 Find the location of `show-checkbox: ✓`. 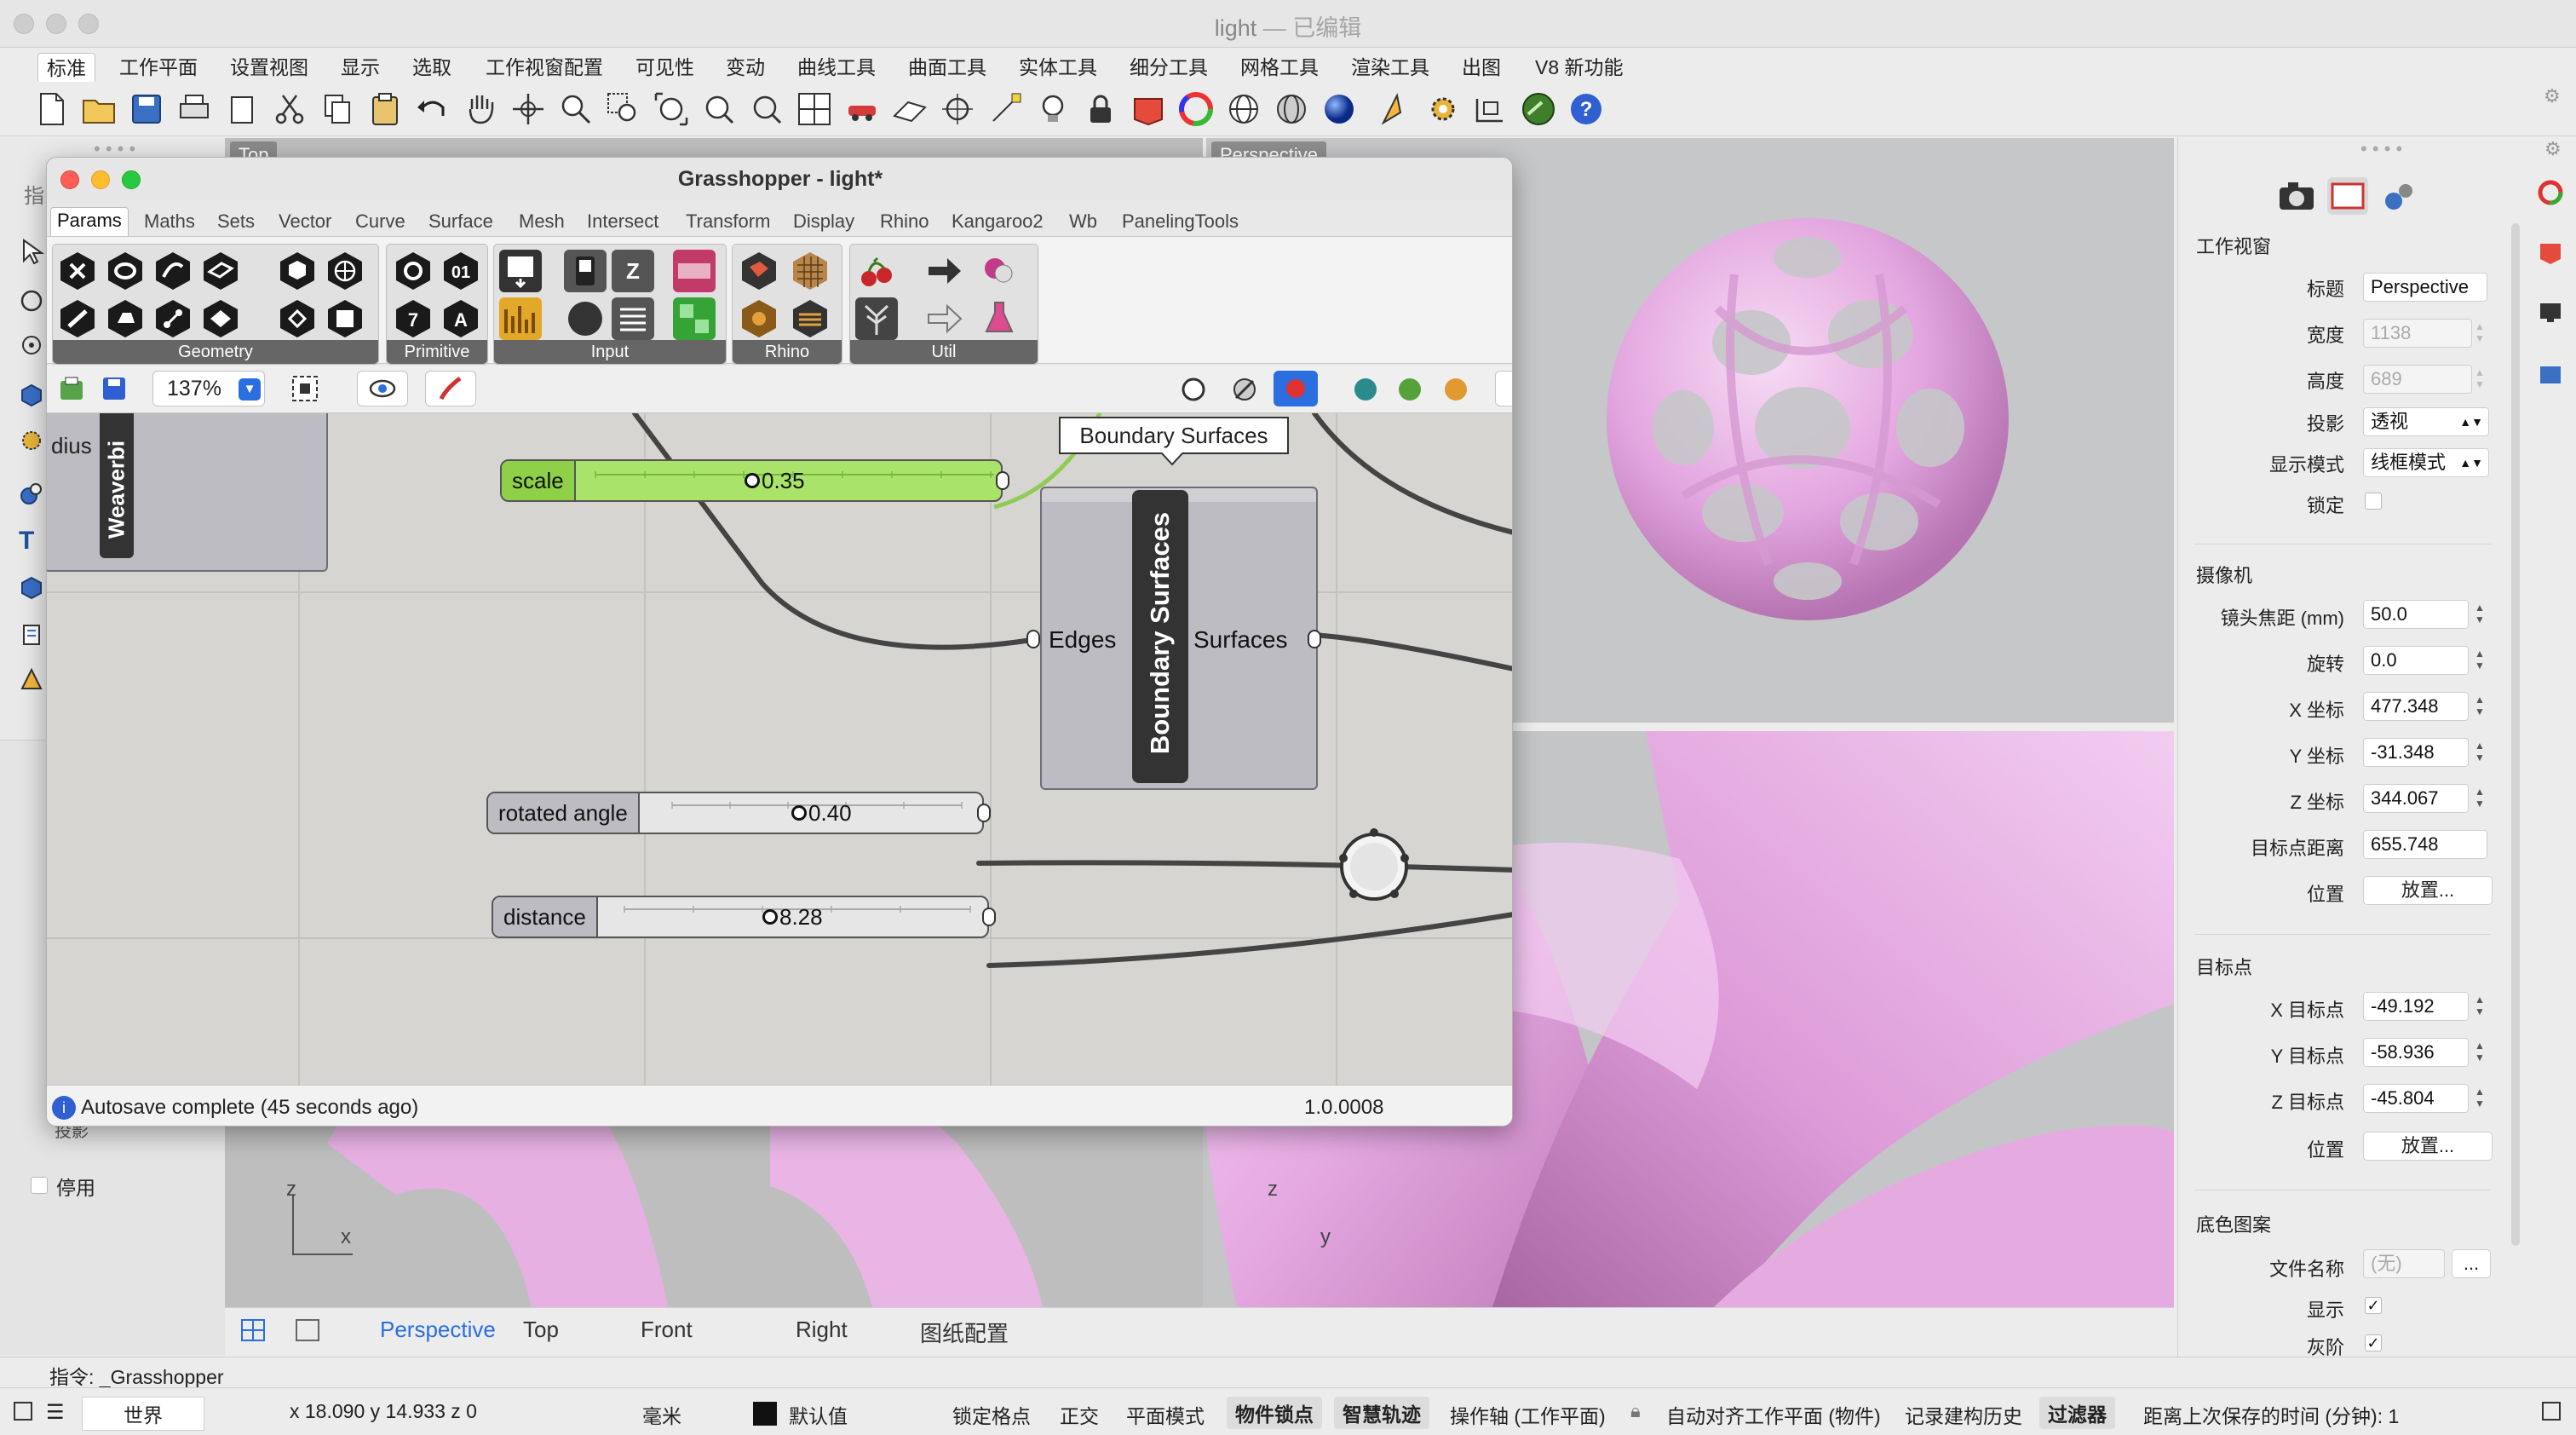

show-checkbox: ✓ is located at coordinates (2374, 1305).